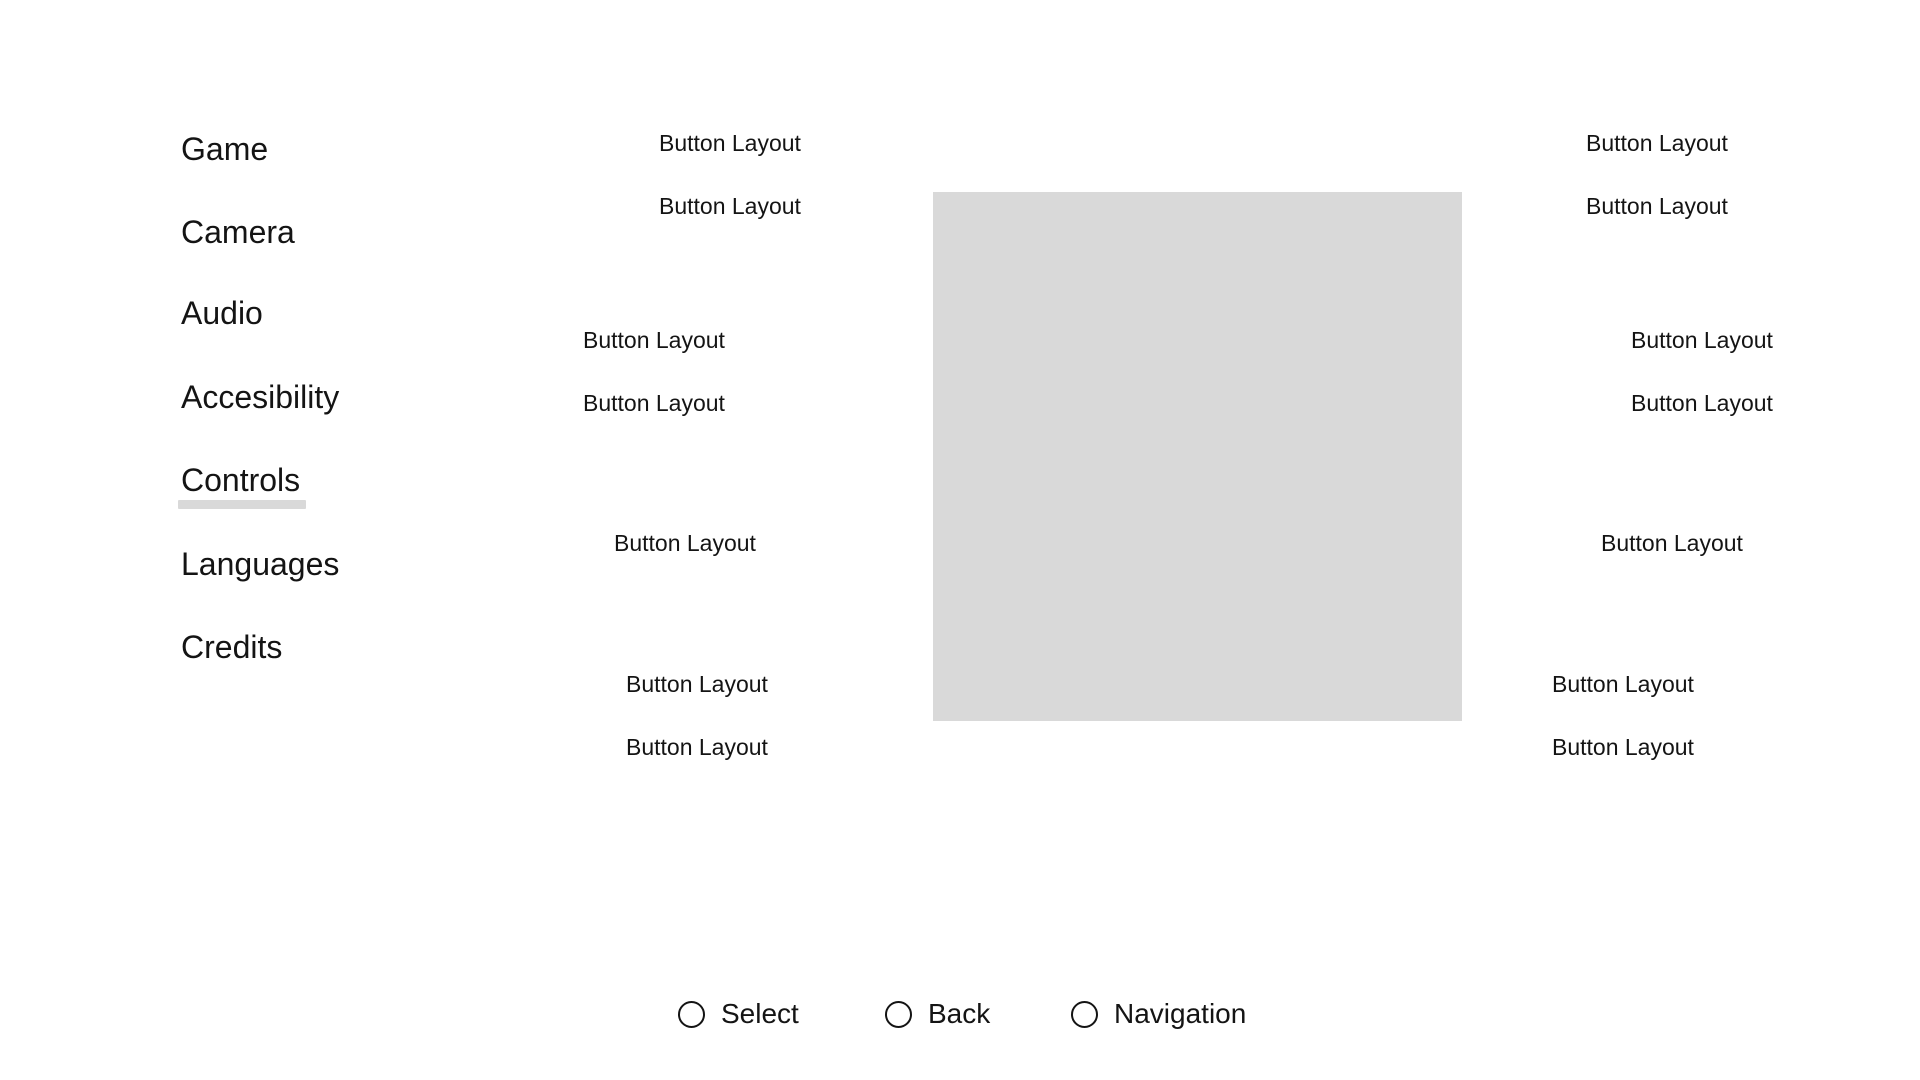  Describe the element at coordinates (1702, 403) in the screenshot. I see `right-button-layout-4: Button Layout` at that location.